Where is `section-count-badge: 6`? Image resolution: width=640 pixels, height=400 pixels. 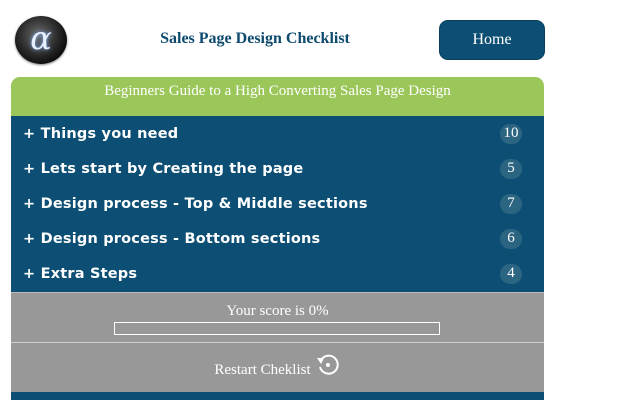 section-count-badge: 6 is located at coordinates (511, 238).